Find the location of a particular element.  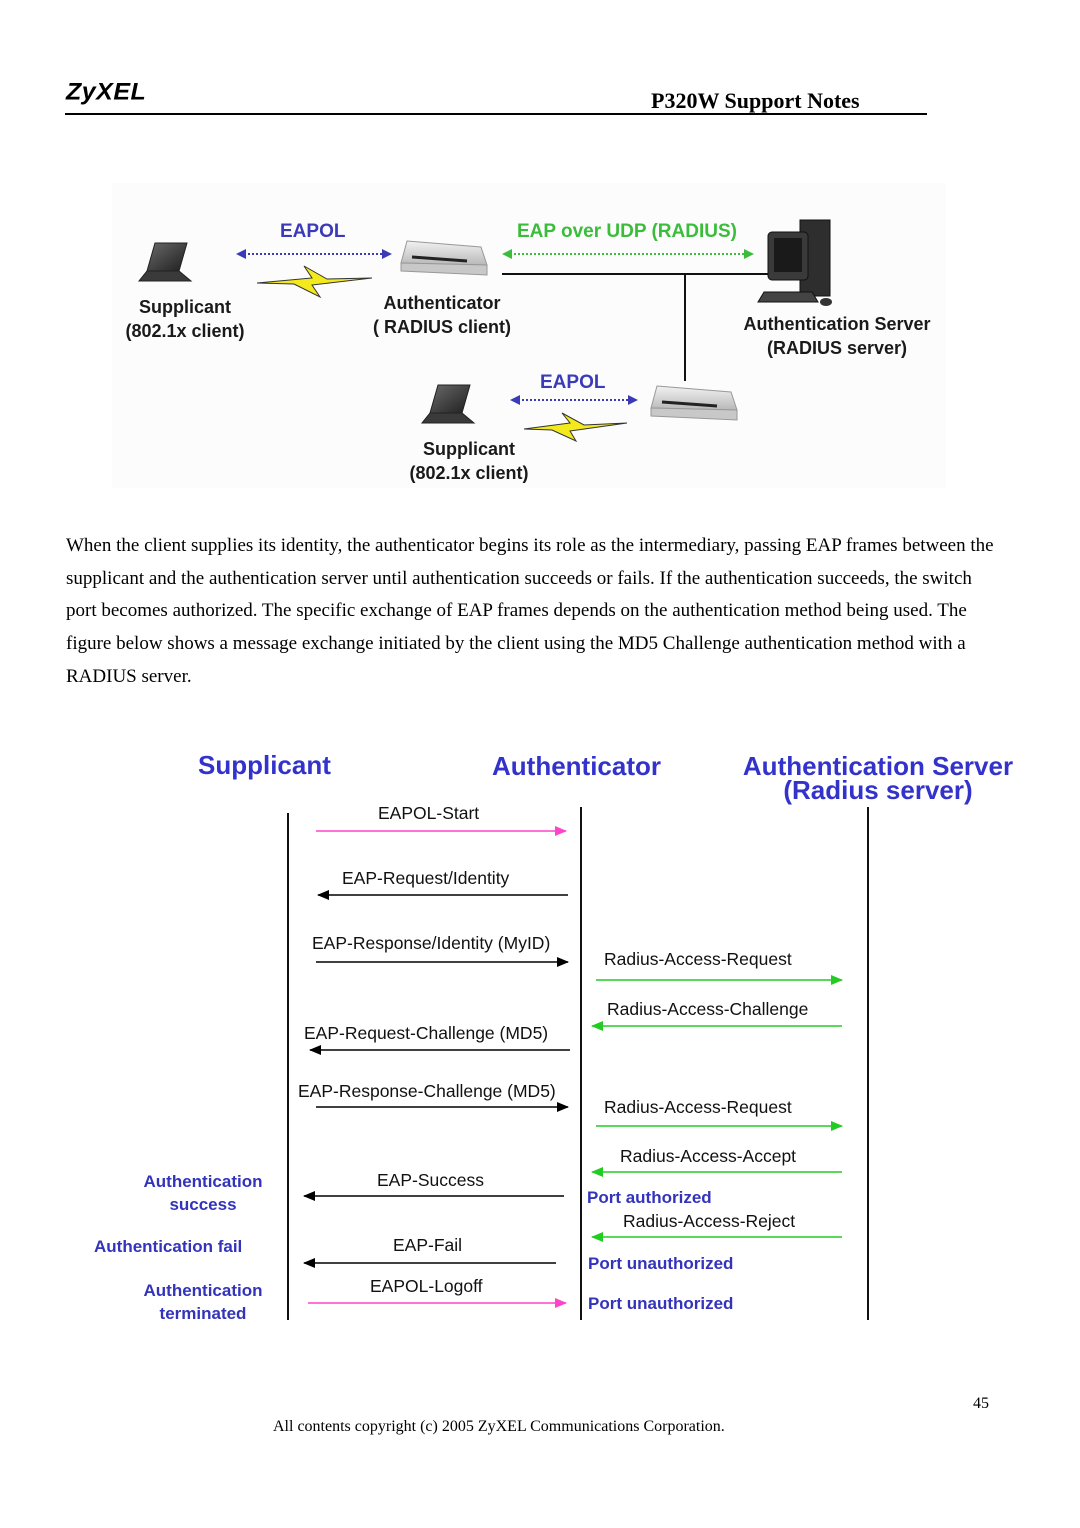

eapol-link-top is located at coordinates (314, 254).